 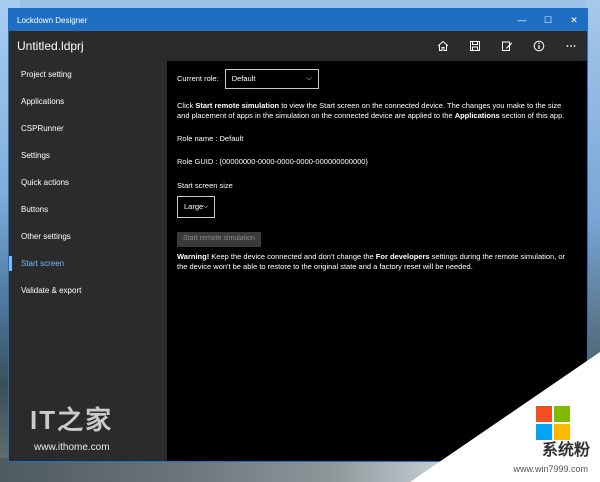 What do you see at coordinates (88, 182) in the screenshot?
I see `sidebar-item-quick-actions: Quick actions` at bounding box center [88, 182].